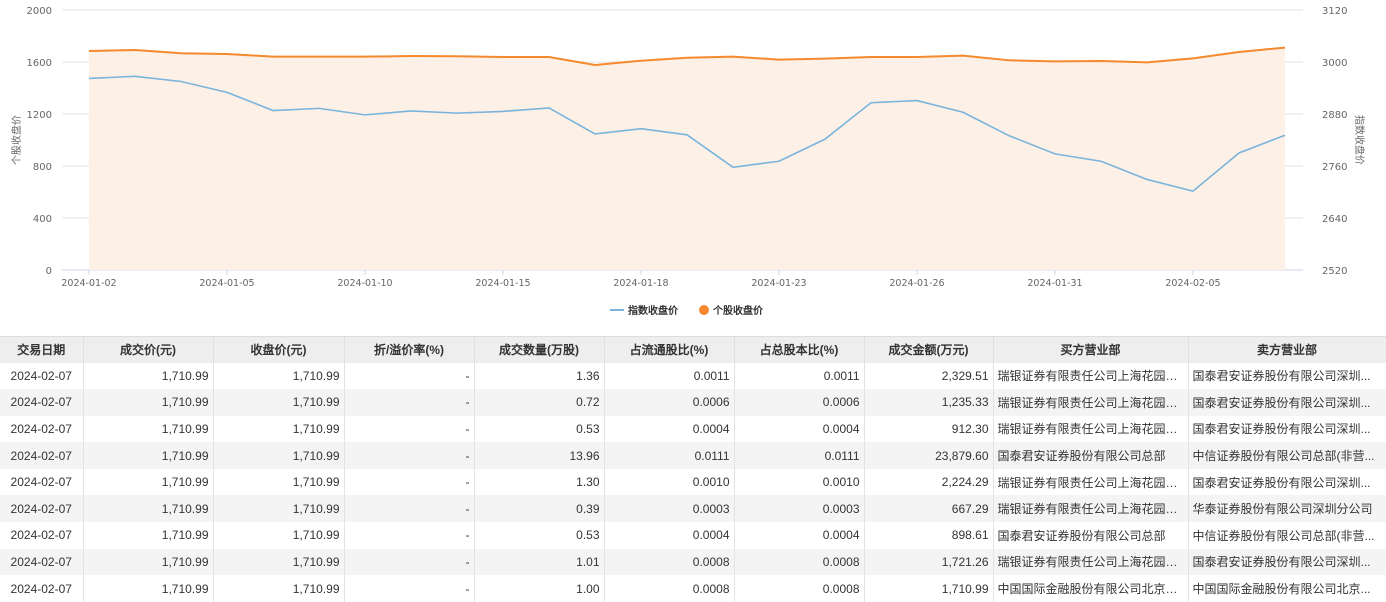 The width and height of the screenshot is (1386, 602). Describe the element at coordinates (39, 115) in the screenshot. I see `y-left-tick-label: 1200` at that location.